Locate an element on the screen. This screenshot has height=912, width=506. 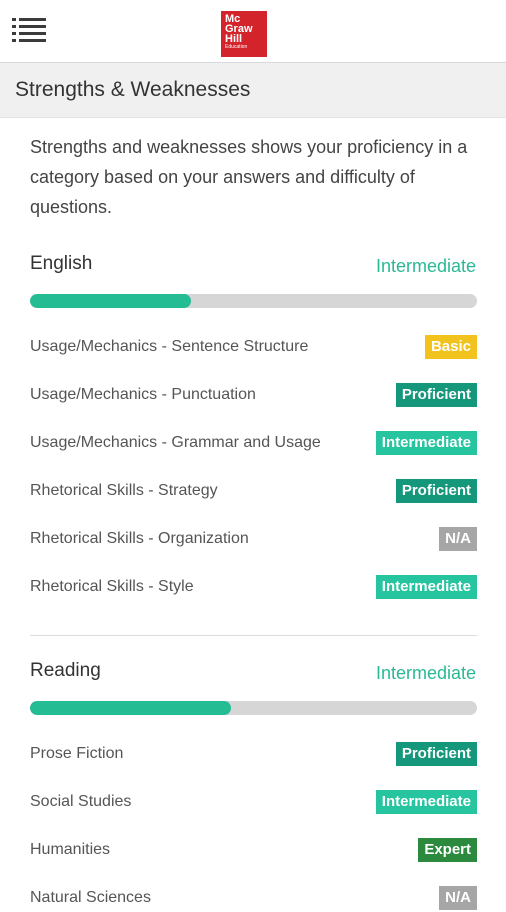
page-header: Strengths & Weaknesses is located at coordinates (253, 90).